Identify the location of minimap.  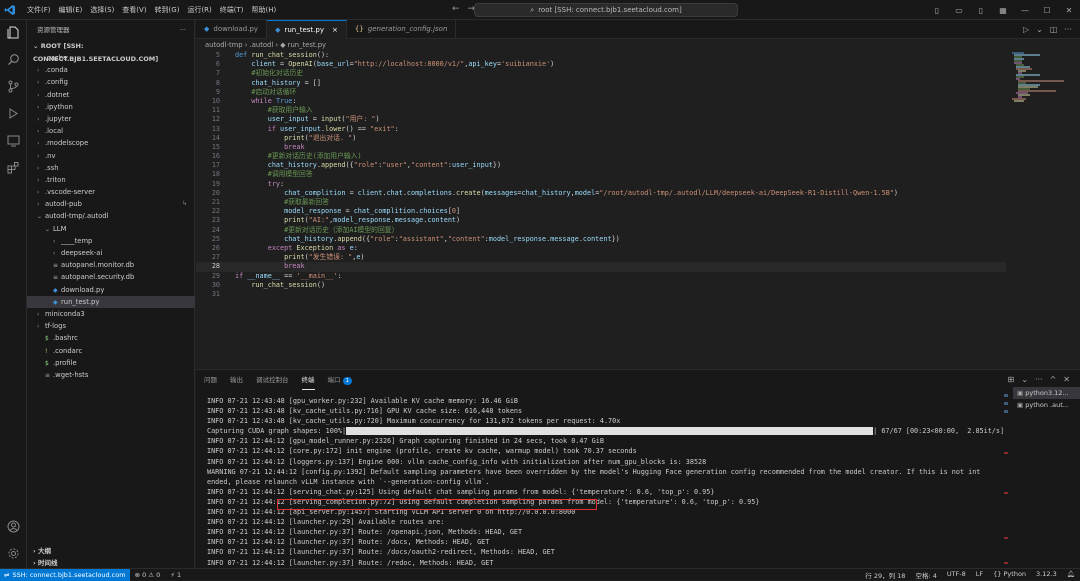
(1038, 81).